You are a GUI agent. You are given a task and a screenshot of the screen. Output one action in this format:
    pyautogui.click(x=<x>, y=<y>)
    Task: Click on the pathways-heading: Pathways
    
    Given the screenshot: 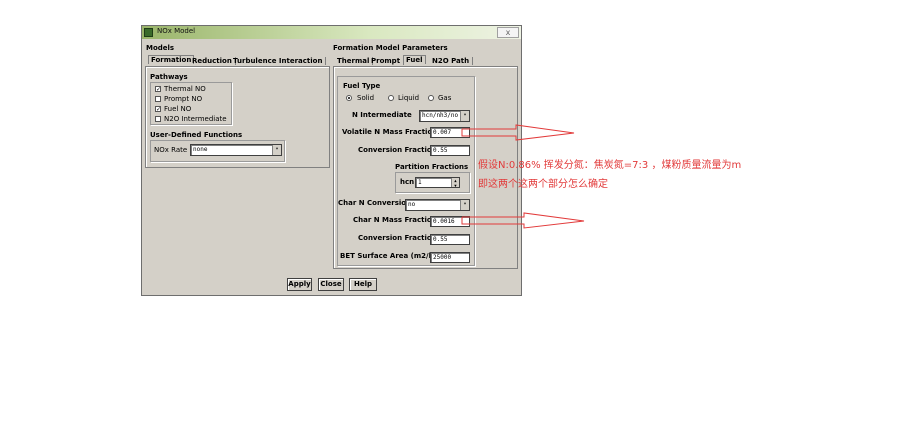 What is the action you would take?
    pyautogui.click(x=169, y=77)
    